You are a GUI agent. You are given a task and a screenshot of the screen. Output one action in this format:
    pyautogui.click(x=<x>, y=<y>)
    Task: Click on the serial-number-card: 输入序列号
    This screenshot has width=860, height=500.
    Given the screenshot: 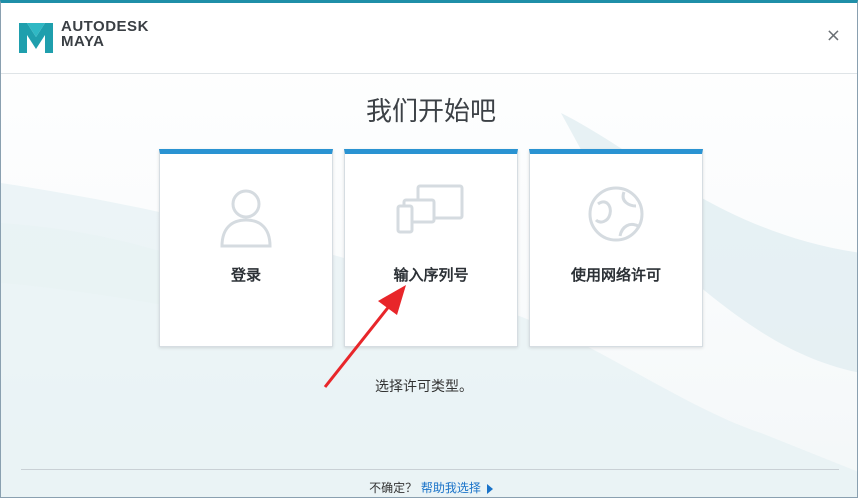 What is the action you would take?
    pyautogui.click(x=431, y=248)
    